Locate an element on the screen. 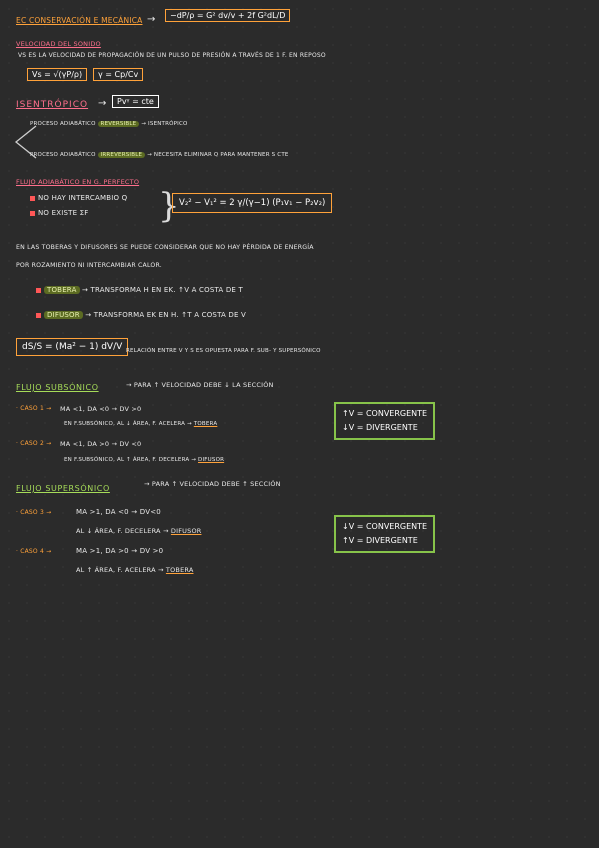 The image size is (599, 848). subsonico-box-line-2: ↓V = DIVERGENTE is located at coordinates (380, 427).